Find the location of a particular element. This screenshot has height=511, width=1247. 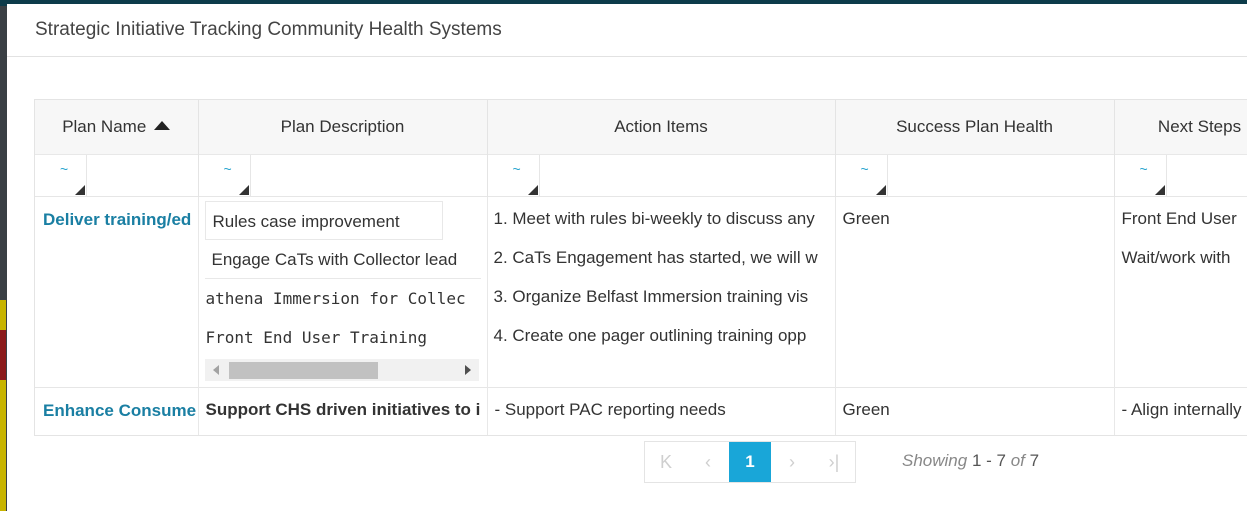

description-item: Front End User Training is located at coordinates (316, 337).